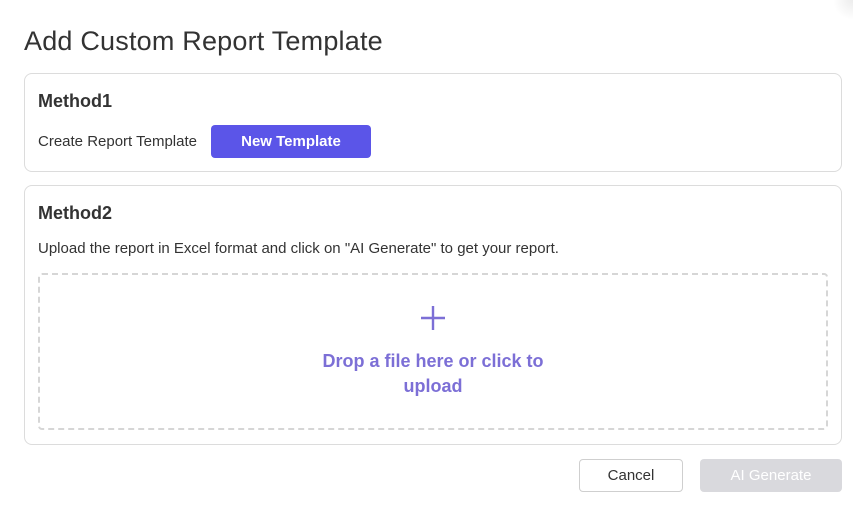 The width and height of the screenshot is (853, 518). What do you see at coordinates (117, 141) in the screenshot?
I see `method1-description: Create Report Template` at bounding box center [117, 141].